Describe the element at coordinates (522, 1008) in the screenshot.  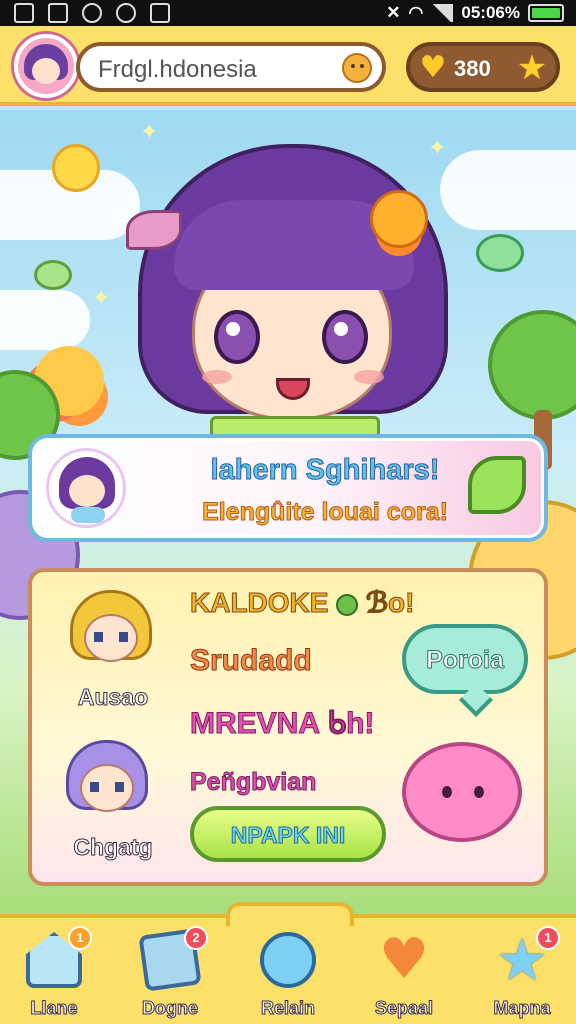
I see `nav-label: Mapna` at that location.